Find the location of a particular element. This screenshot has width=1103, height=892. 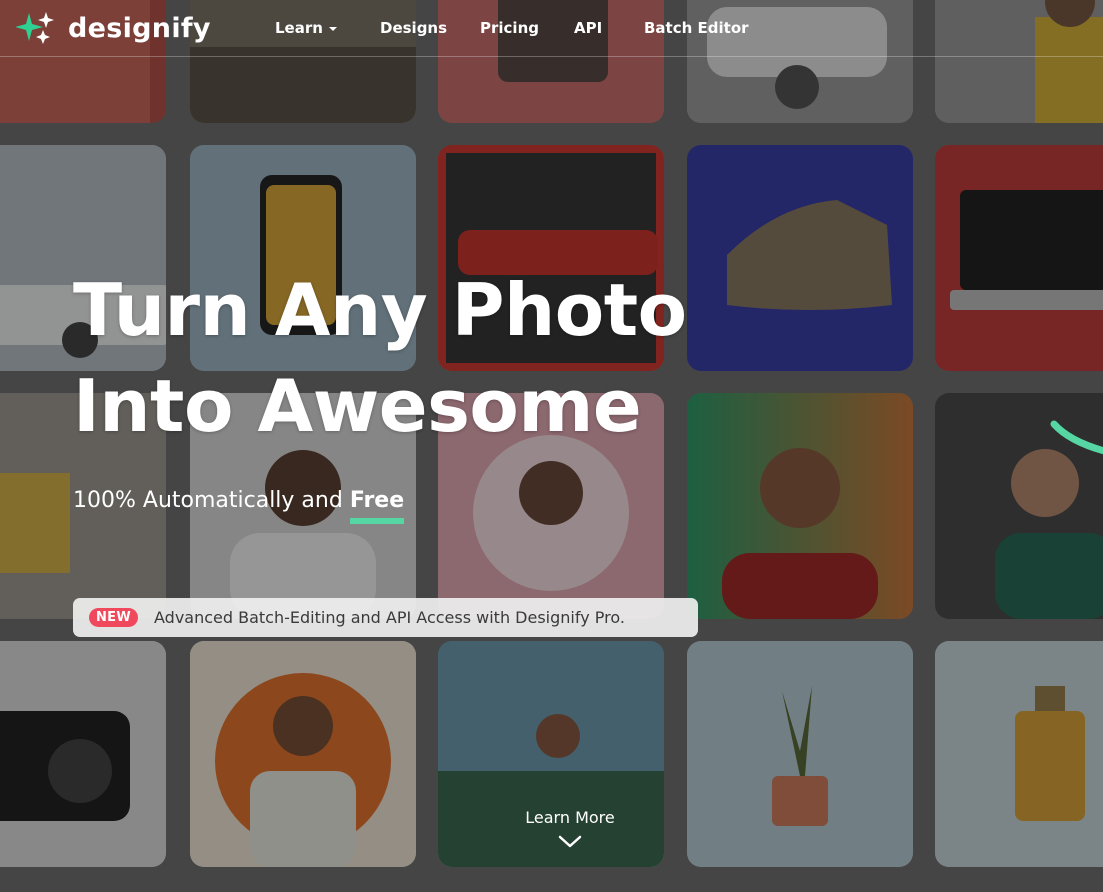

nav-item-learn-label: Learn is located at coordinates (299, 28).